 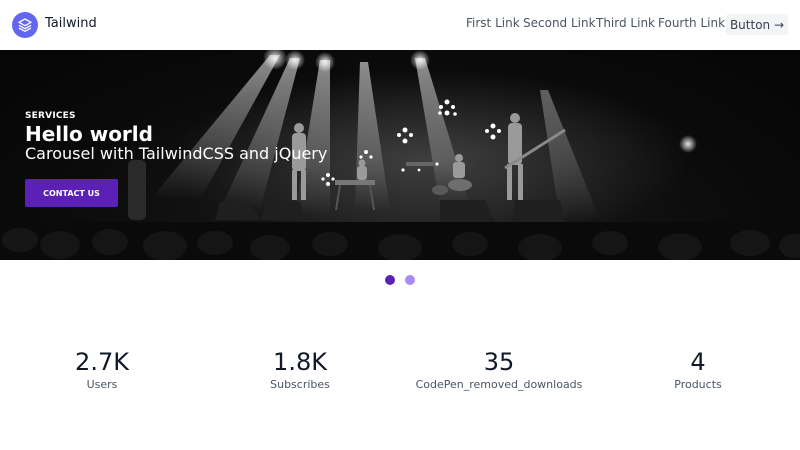 I want to click on stat-downloads: 35 CodePen_removed_downloads, so click(x=499, y=369).